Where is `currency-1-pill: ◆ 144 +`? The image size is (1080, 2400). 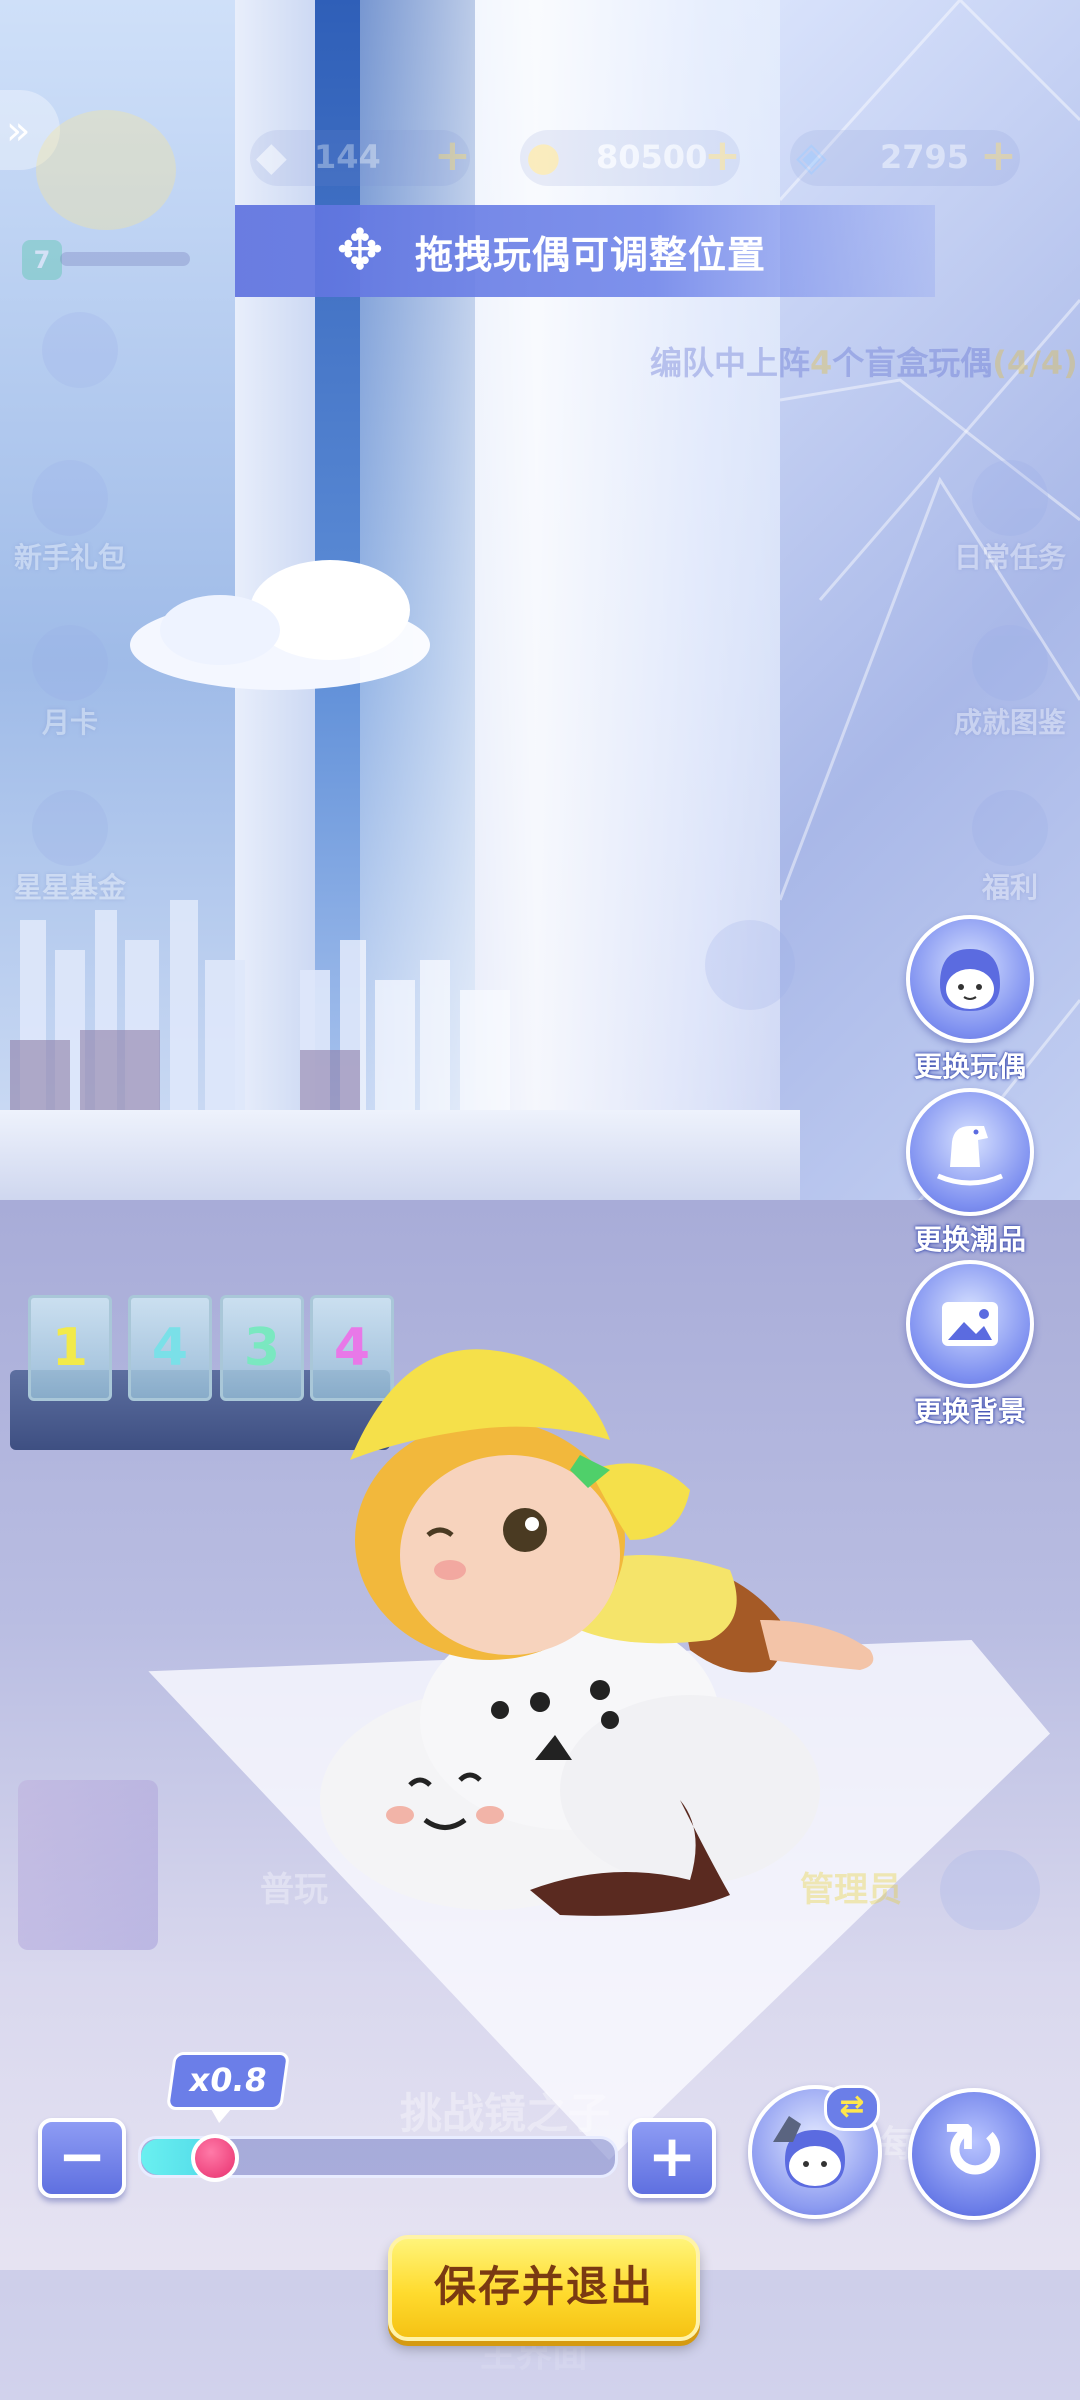
currency-1-pill: ◆ 144 + is located at coordinates (360, 158).